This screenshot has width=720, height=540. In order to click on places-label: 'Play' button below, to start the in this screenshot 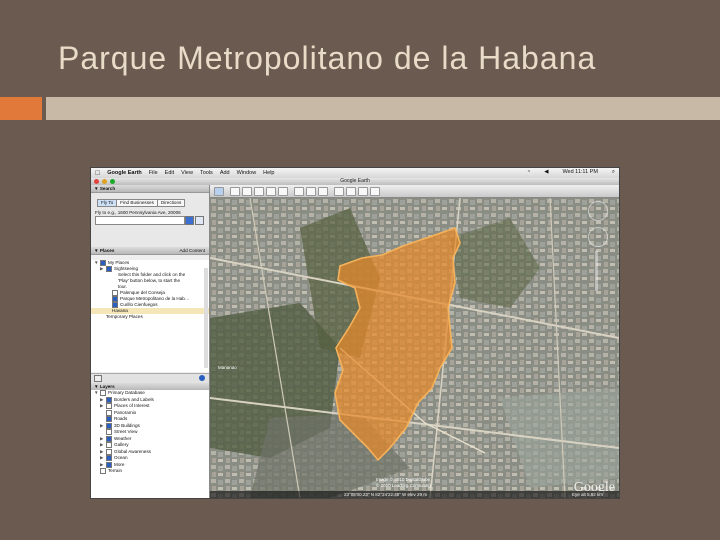, I will do `click(149, 280)`.